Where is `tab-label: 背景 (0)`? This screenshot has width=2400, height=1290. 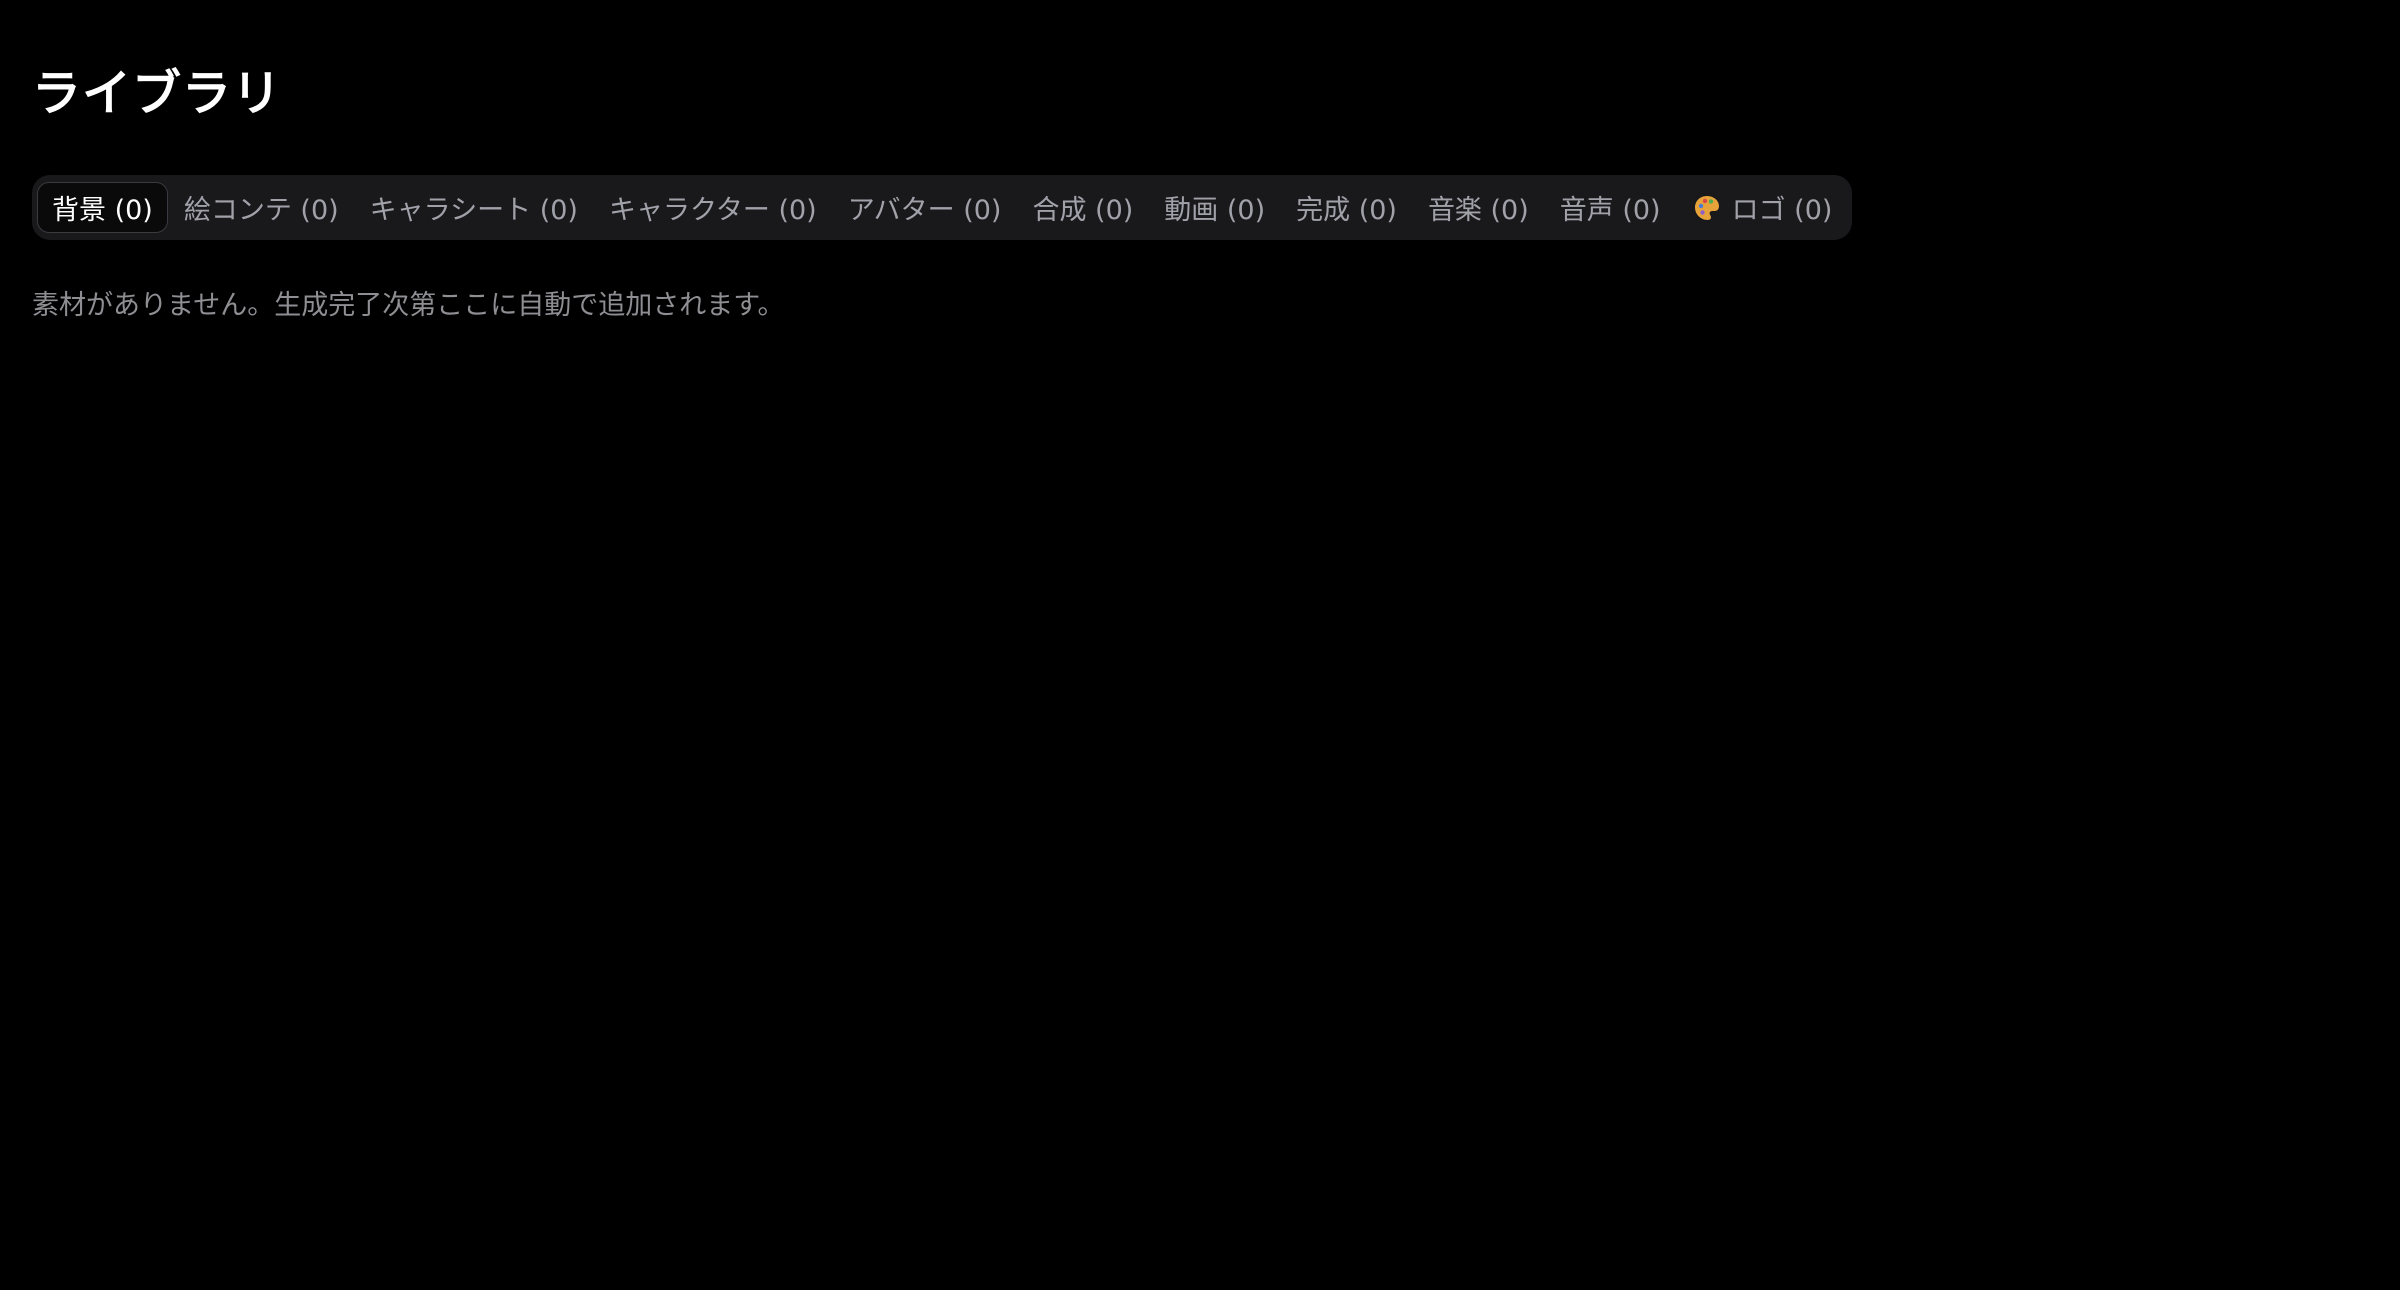
tab-label: 背景 (0) is located at coordinates (102, 210).